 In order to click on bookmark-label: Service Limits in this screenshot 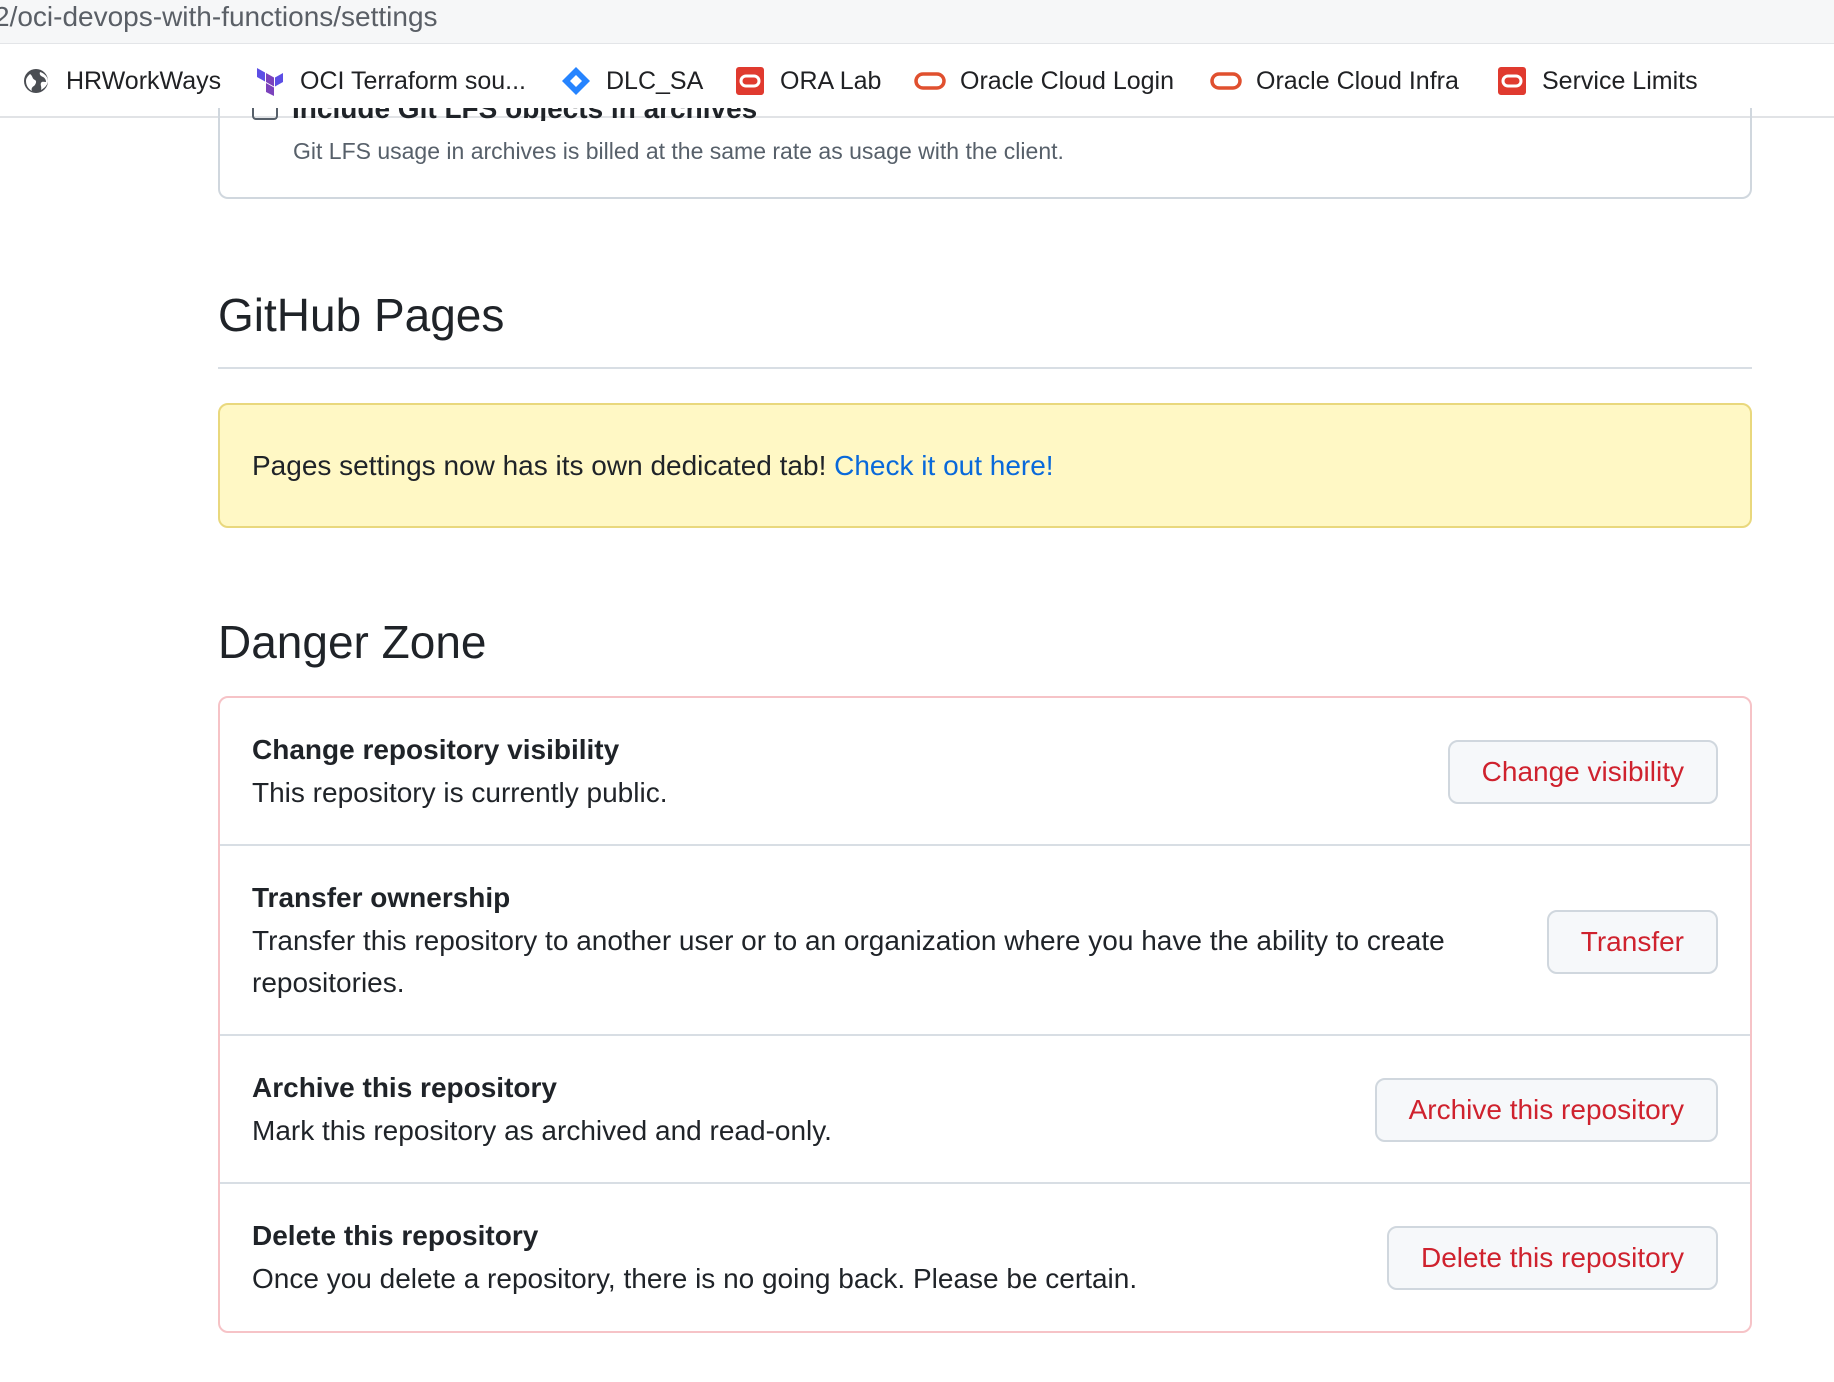, I will do `click(1620, 80)`.